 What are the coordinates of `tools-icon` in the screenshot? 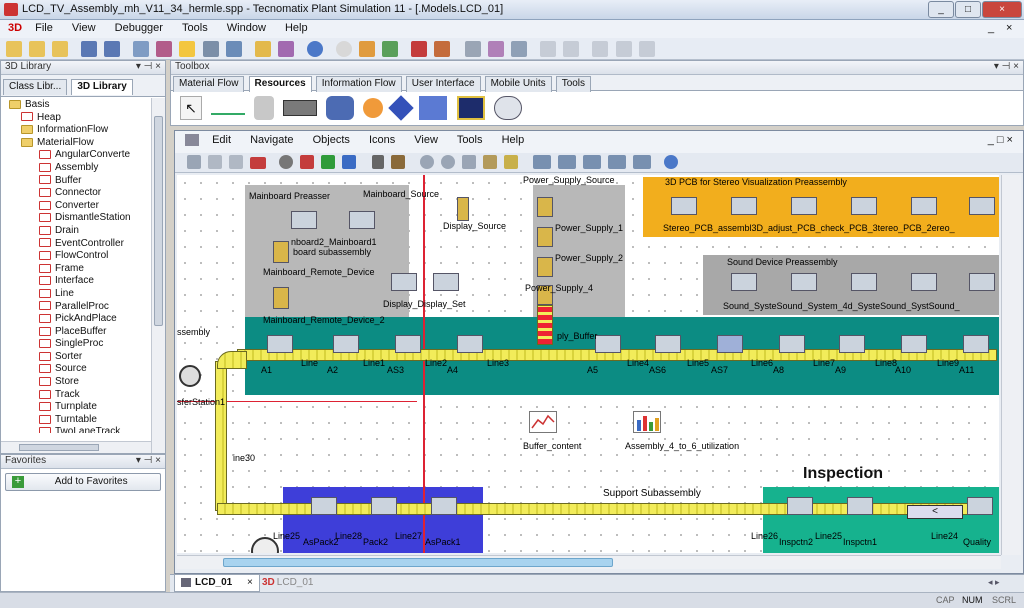 It's located at (233, 49).